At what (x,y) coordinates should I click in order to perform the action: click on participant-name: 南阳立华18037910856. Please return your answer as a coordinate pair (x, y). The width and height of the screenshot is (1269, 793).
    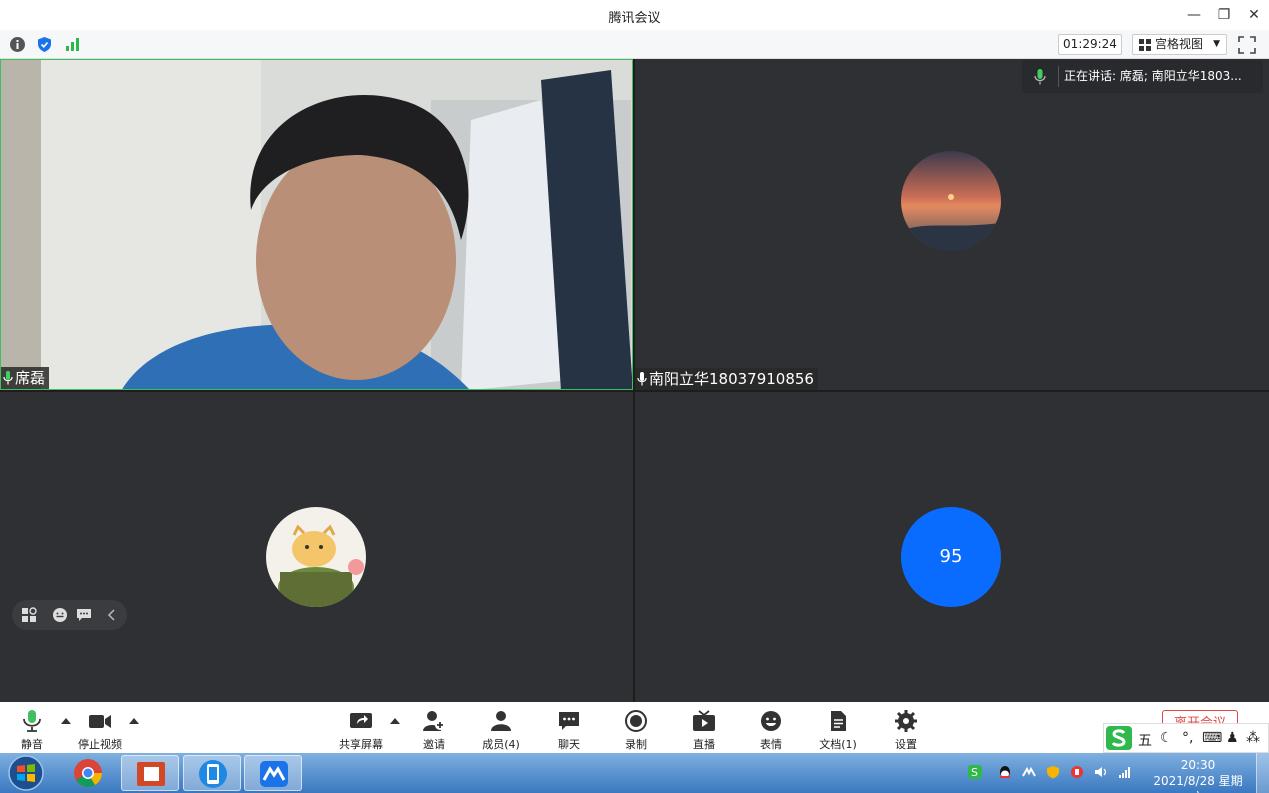
    Looking at the image, I should click on (731, 379).